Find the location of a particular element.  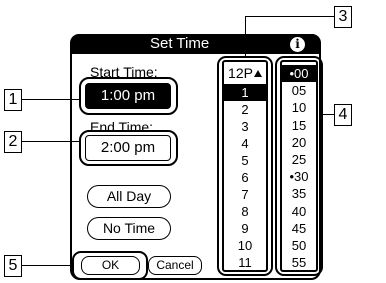

minute-item: 25 is located at coordinates (299, 159).